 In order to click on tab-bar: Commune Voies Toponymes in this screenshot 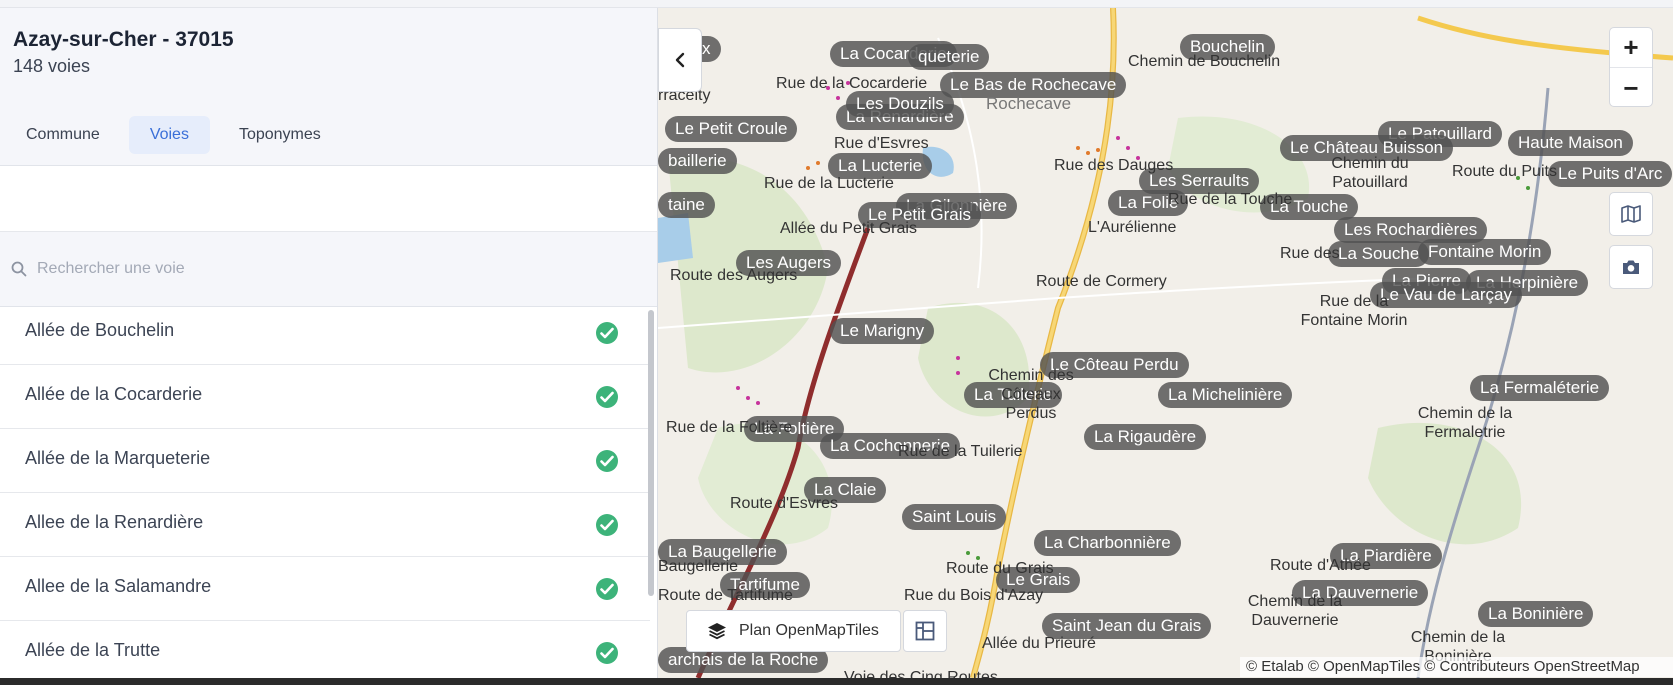, I will do `click(181, 135)`.